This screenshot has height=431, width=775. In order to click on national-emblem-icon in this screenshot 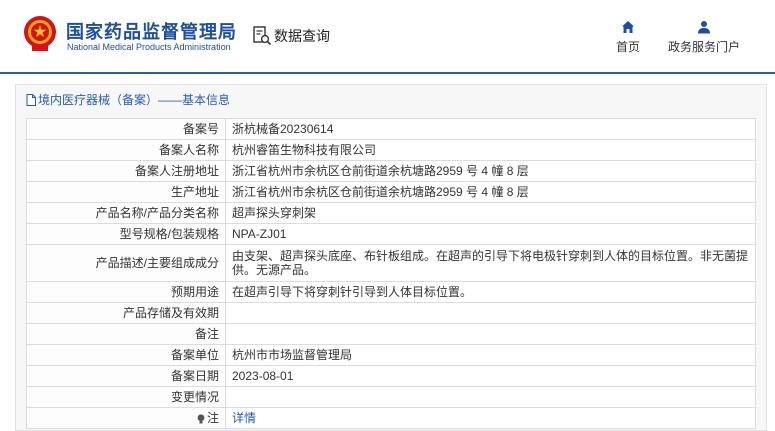, I will do `click(40, 33)`.